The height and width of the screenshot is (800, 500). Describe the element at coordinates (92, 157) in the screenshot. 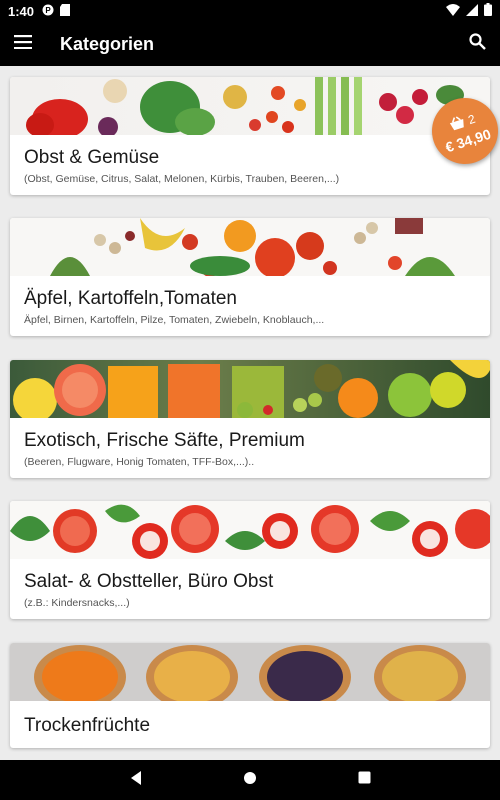

I see `category-name: Obst & Gemüse` at that location.